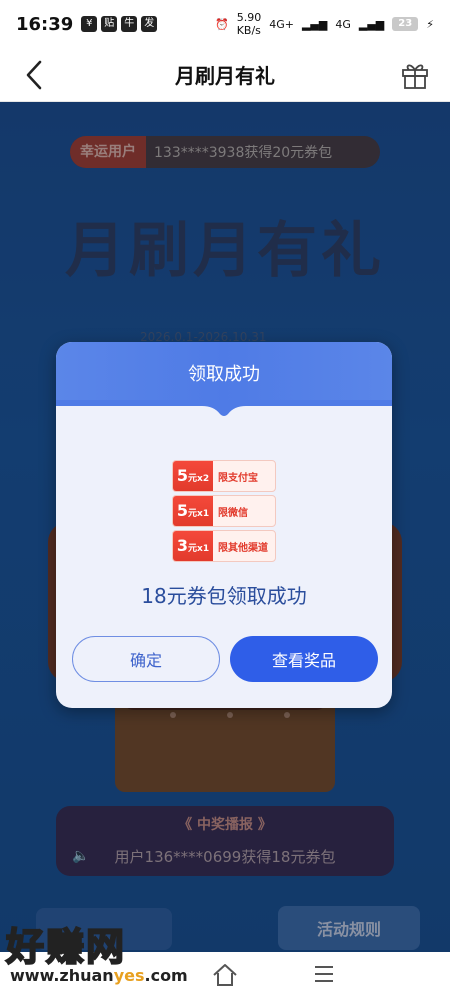 The width and height of the screenshot is (450, 1000). What do you see at coordinates (324, 974) in the screenshot?
I see `menu-icon` at bounding box center [324, 974].